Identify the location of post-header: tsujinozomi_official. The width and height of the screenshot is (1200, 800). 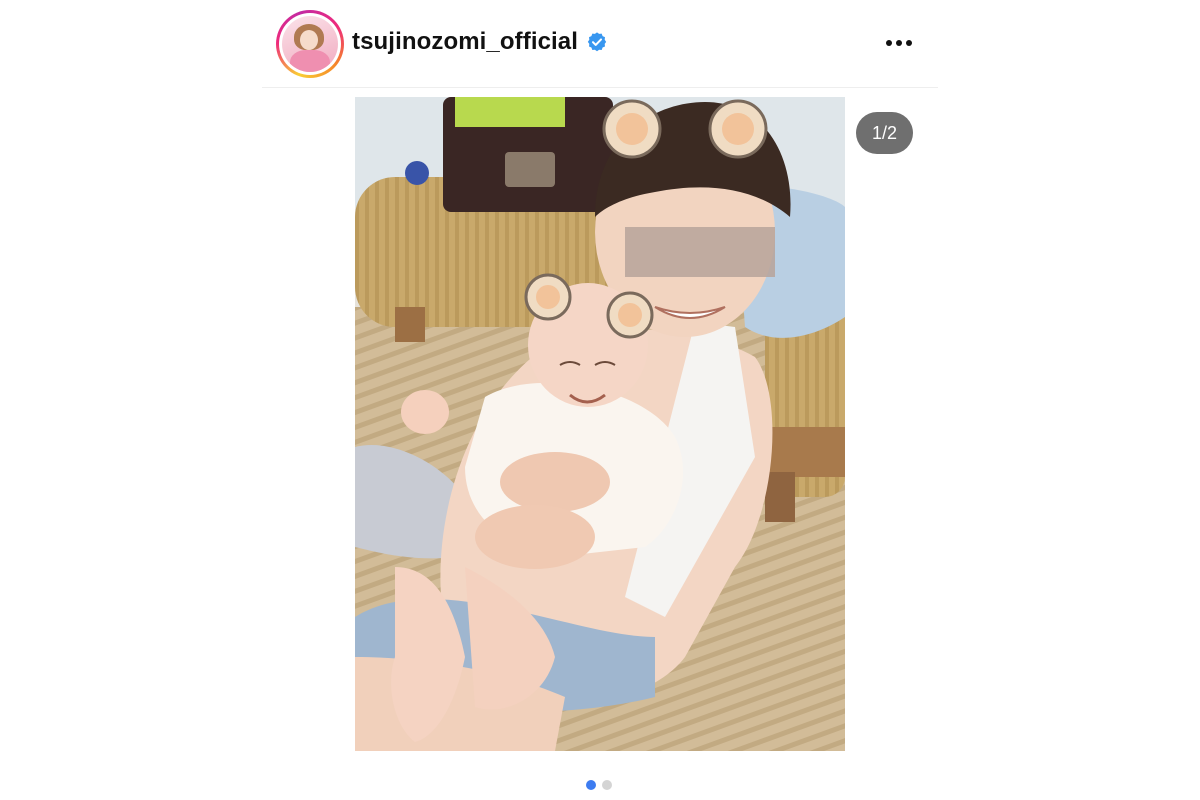
(600, 48).